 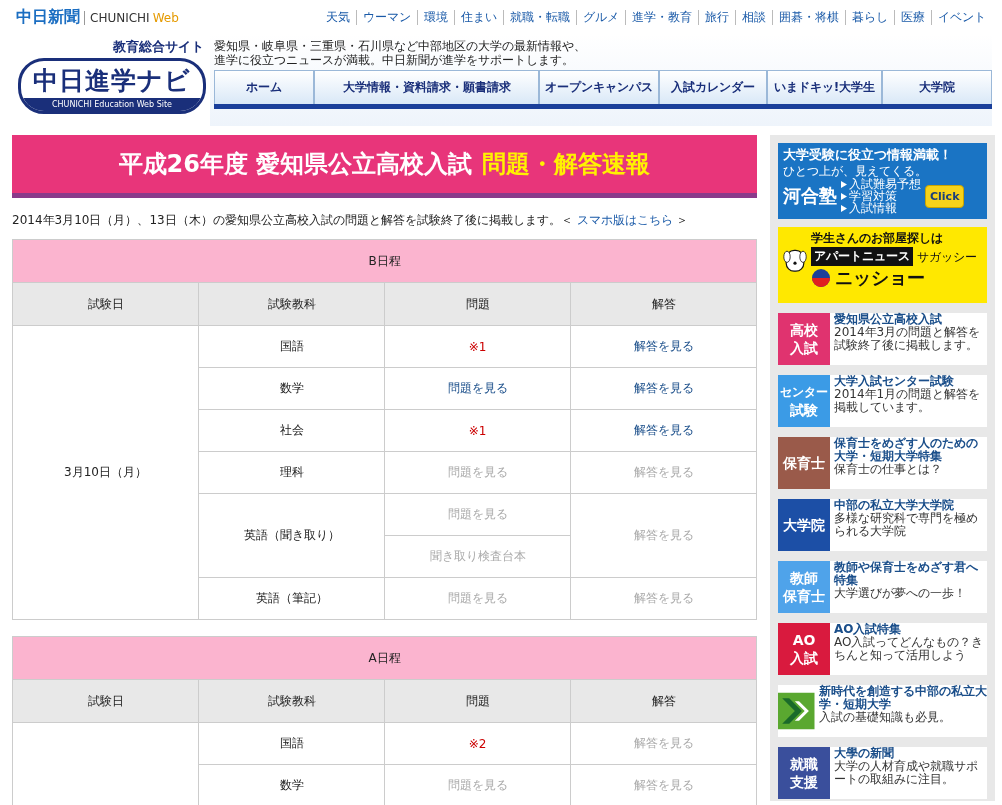 I want to click on nav-tab: いまドキッ!大学生, so click(x=824, y=87).